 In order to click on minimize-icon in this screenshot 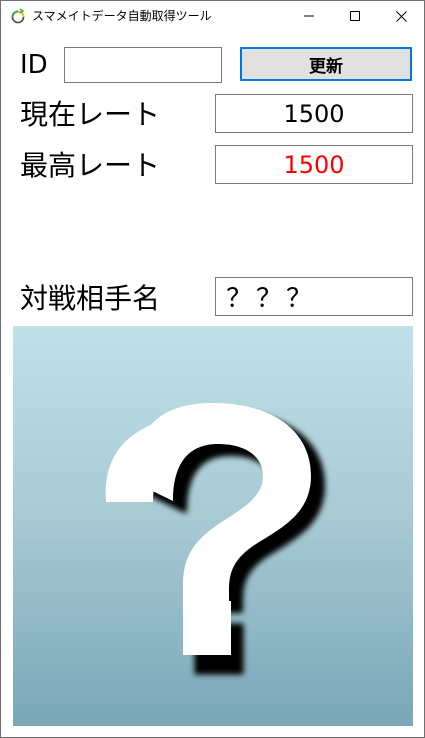, I will do `click(309, 16)`.